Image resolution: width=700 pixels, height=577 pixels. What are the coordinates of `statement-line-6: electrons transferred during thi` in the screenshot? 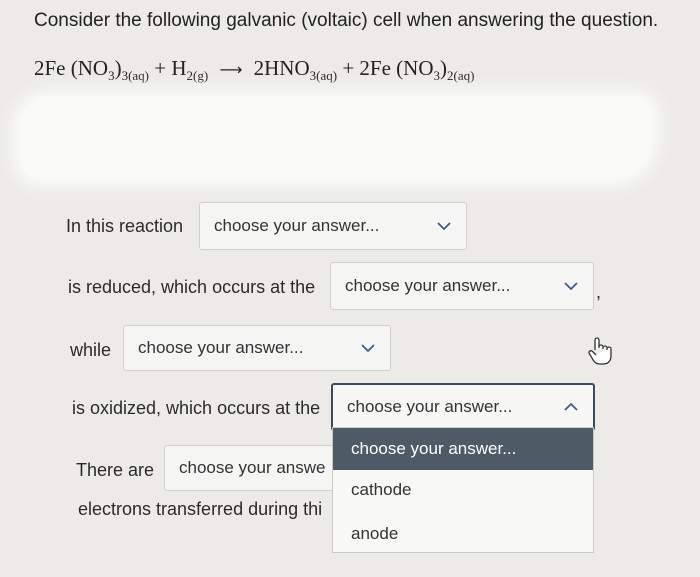 It's located at (200, 509).